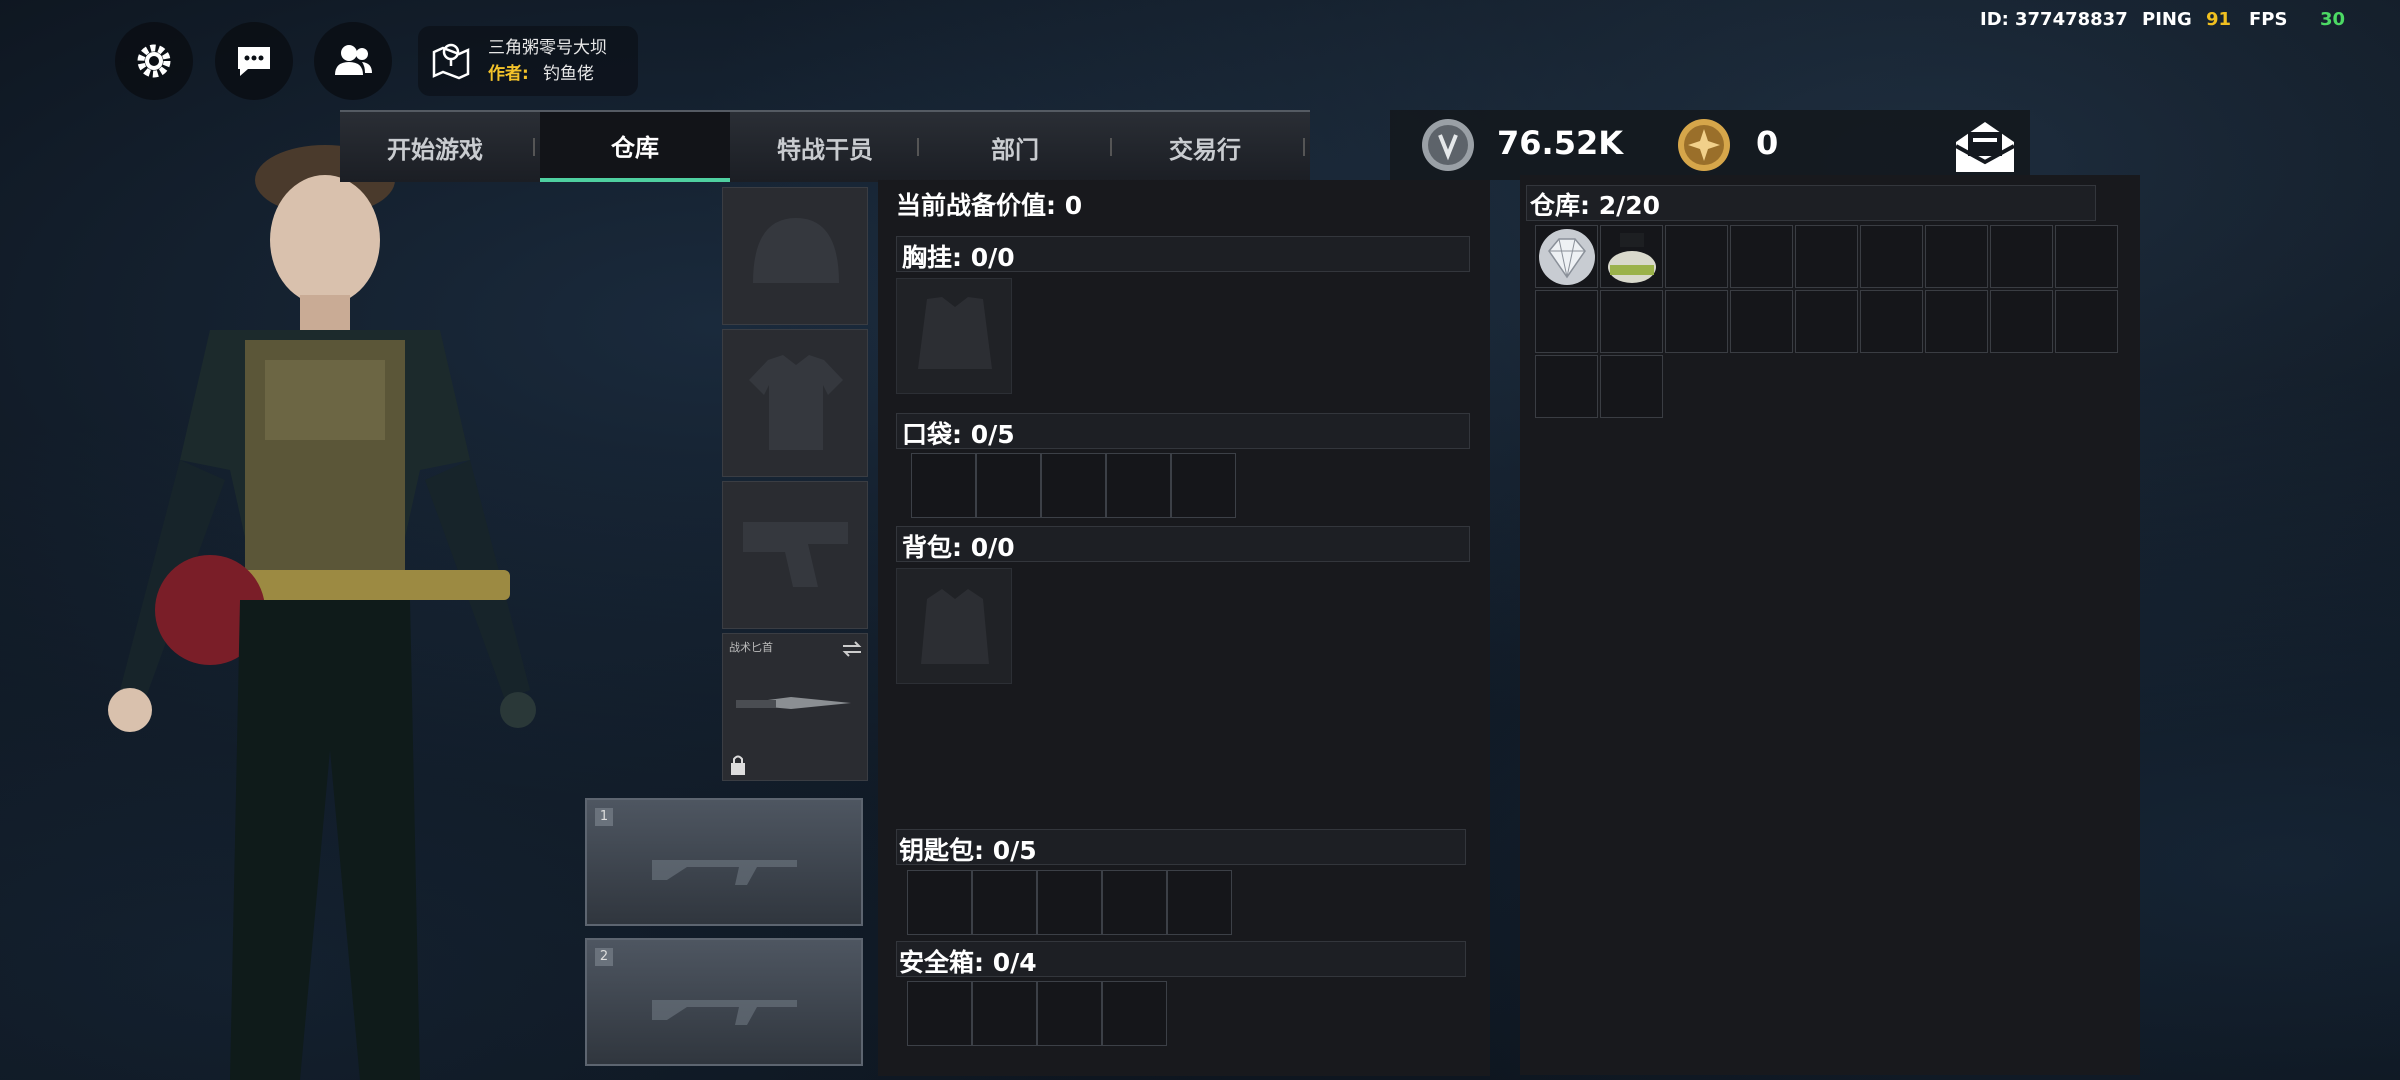 This screenshot has height=1080, width=2400. Describe the element at coordinates (2268, 19) in the screenshot. I see `fps-label: FPS` at that location.